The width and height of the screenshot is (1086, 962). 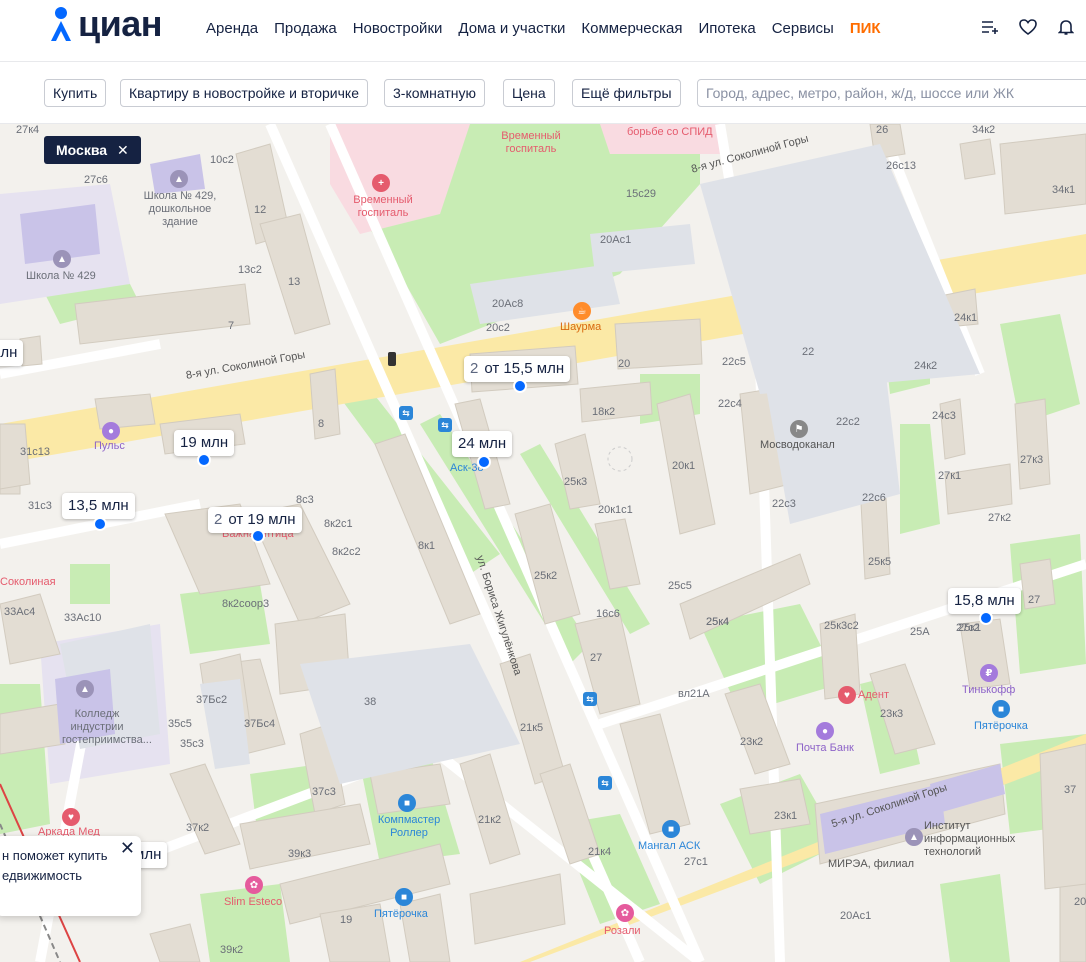 What do you see at coordinates (581, 327) in the screenshot?
I see `poi-shaurma: Шаурма` at bounding box center [581, 327].